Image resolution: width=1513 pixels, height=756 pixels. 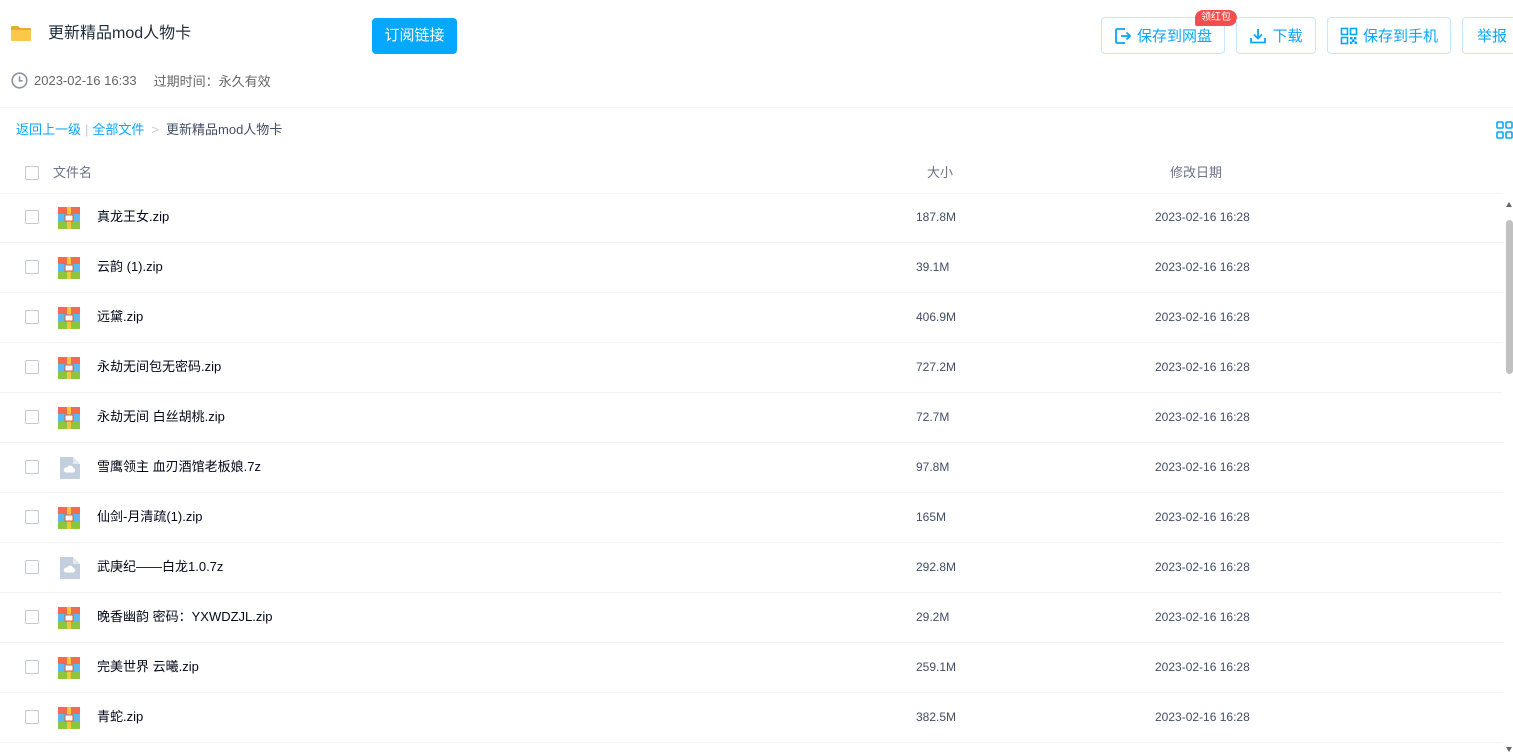 I want to click on table-row: 永劫无间包无密码.zip 727.2M 2023-02-16 16:28, so click(x=751, y=368).